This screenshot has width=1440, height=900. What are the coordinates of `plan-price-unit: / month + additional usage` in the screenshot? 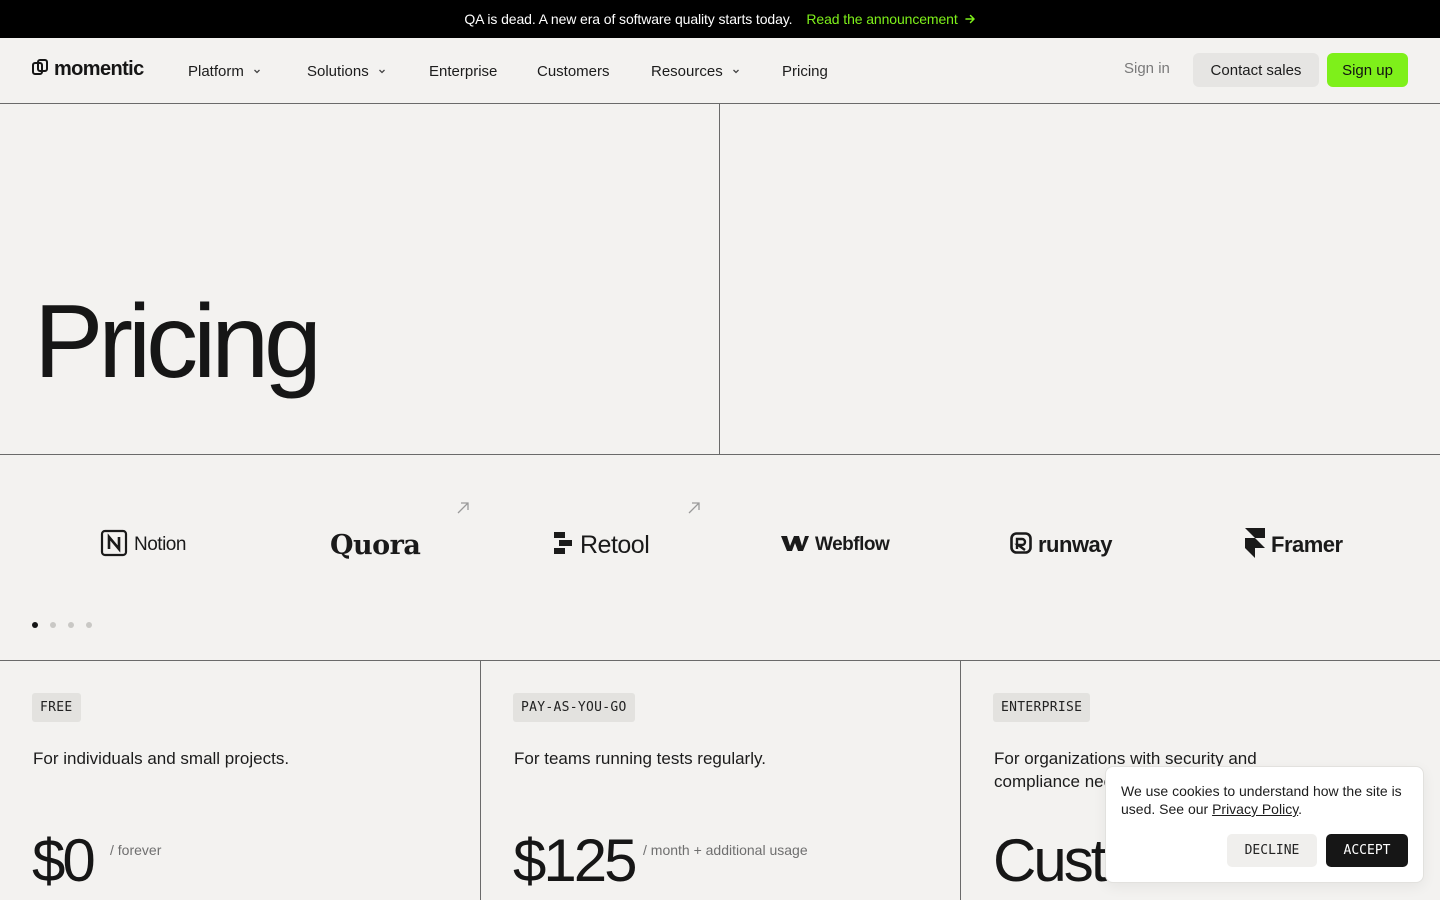 It's located at (725, 850).